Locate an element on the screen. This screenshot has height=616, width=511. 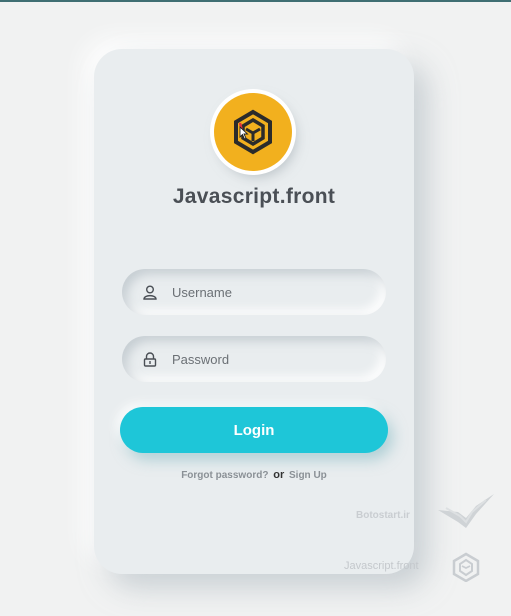
sign-up-link: Sign Up is located at coordinates (308, 475).